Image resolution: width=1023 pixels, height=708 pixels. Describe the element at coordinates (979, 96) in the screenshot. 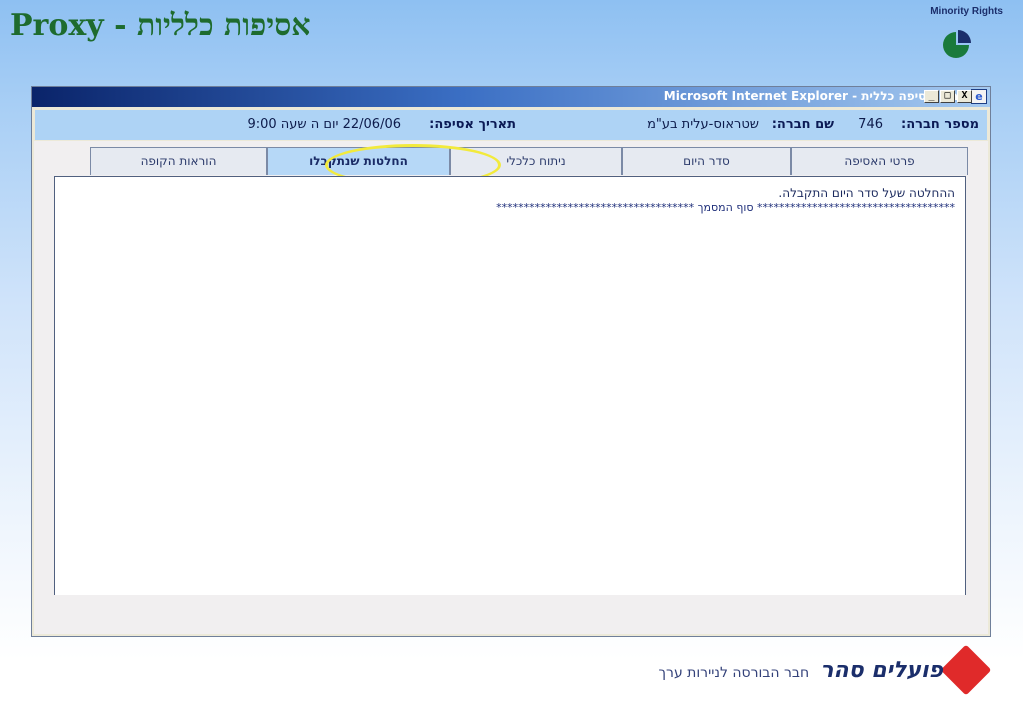

I see `ie-logo-icon: e` at that location.